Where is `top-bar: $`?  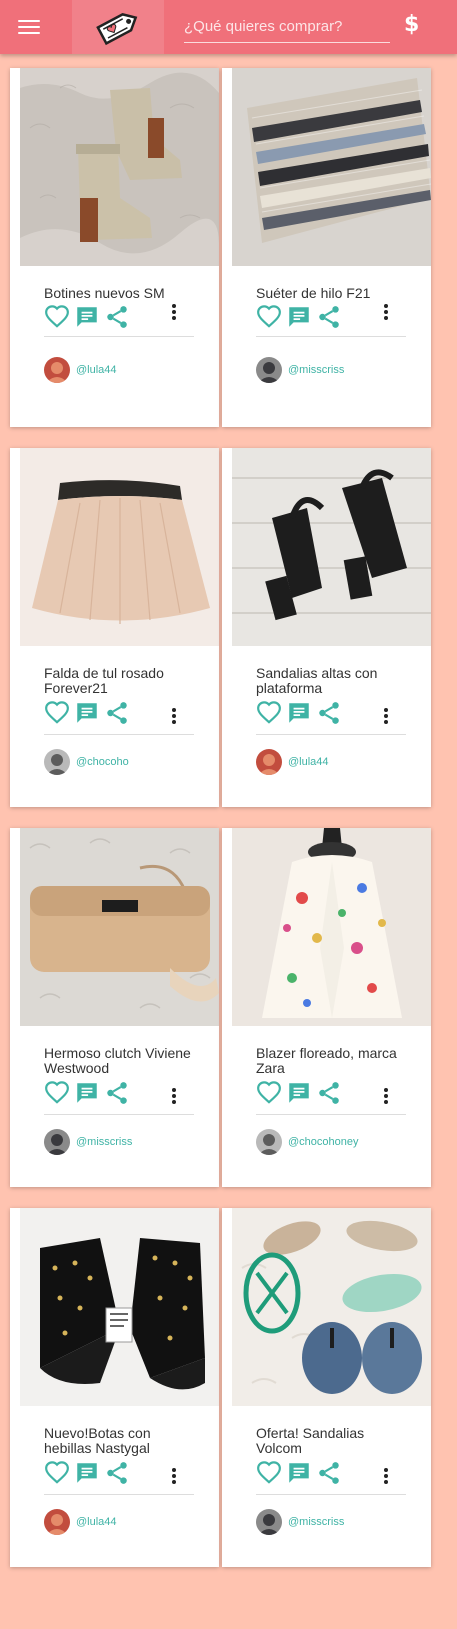
top-bar: $ is located at coordinates (228, 27).